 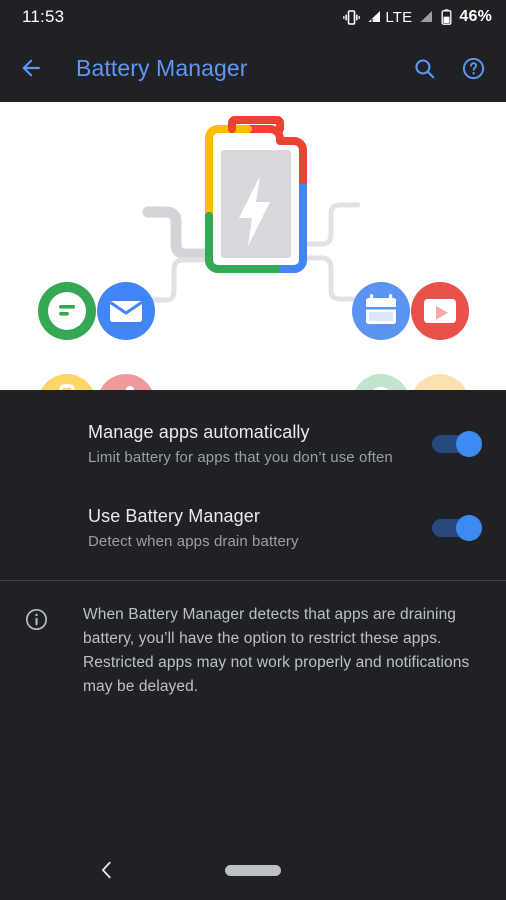 I want to click on messages-icon, so click(x=67, y=311).